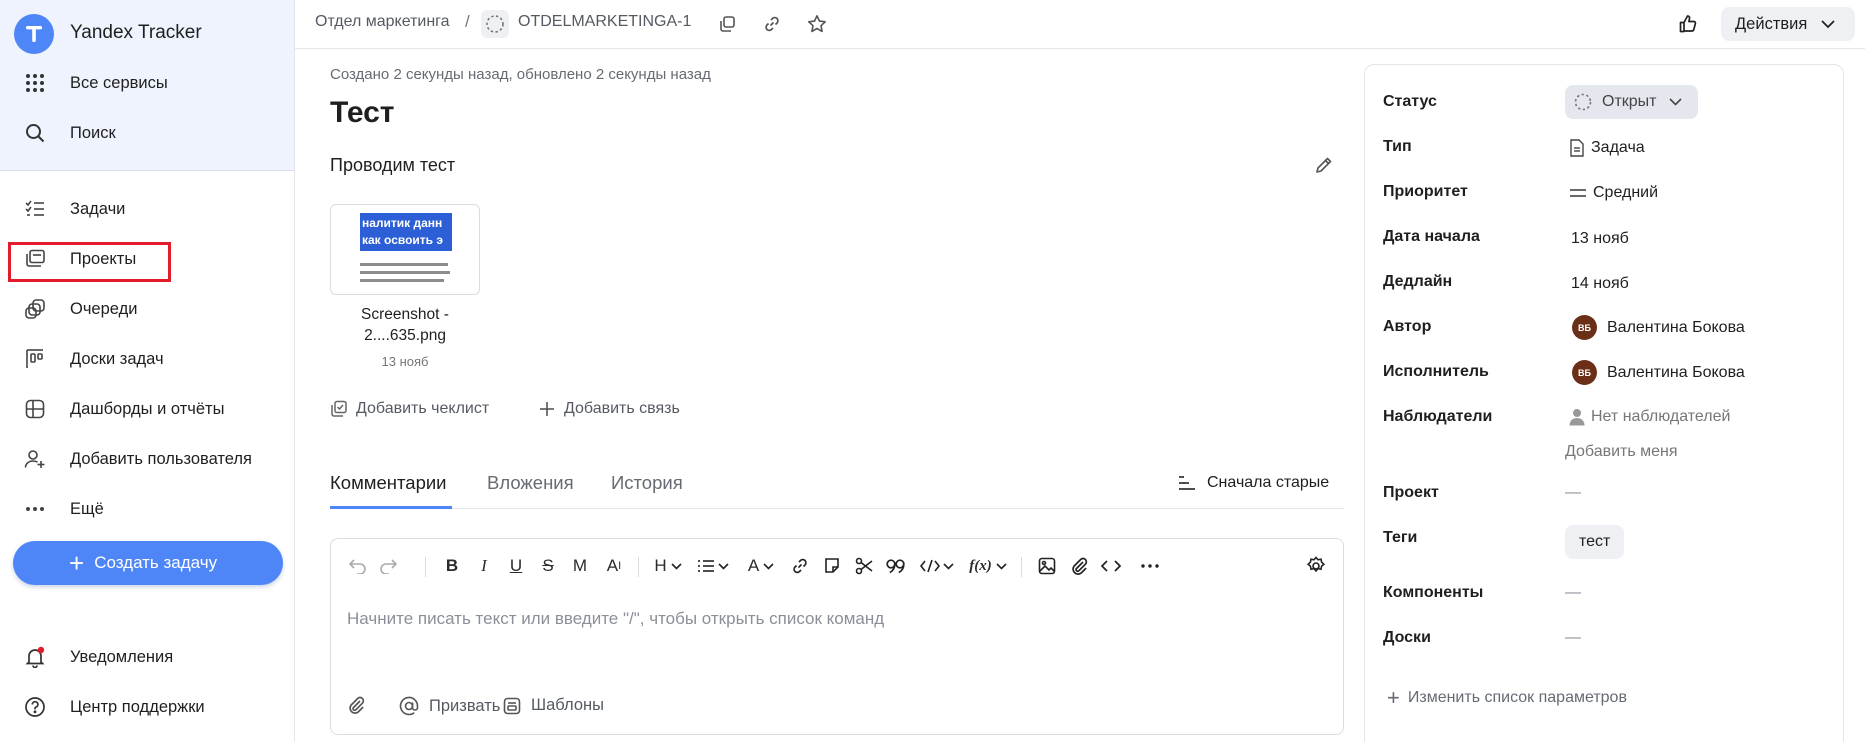  What do you see at coordinates (147, 209) in the screenshot?
I see `sidebar-item-tasks: Задачи` at bounding box center [147, 209].